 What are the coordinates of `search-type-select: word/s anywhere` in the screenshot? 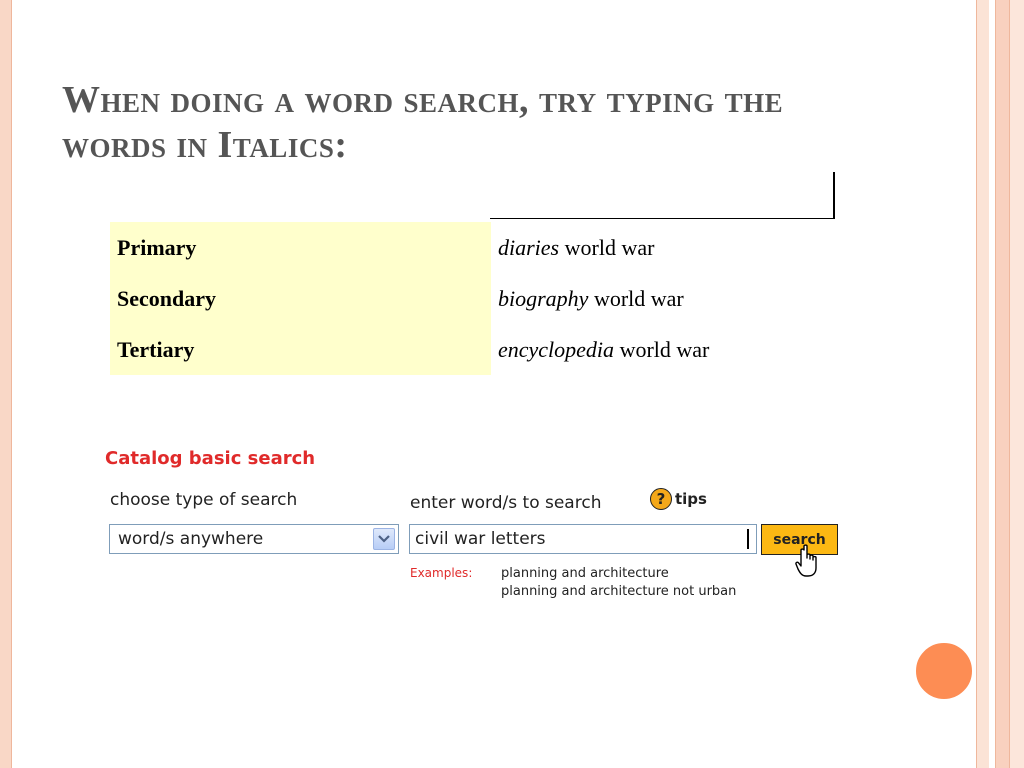 It's located at (254, 539).